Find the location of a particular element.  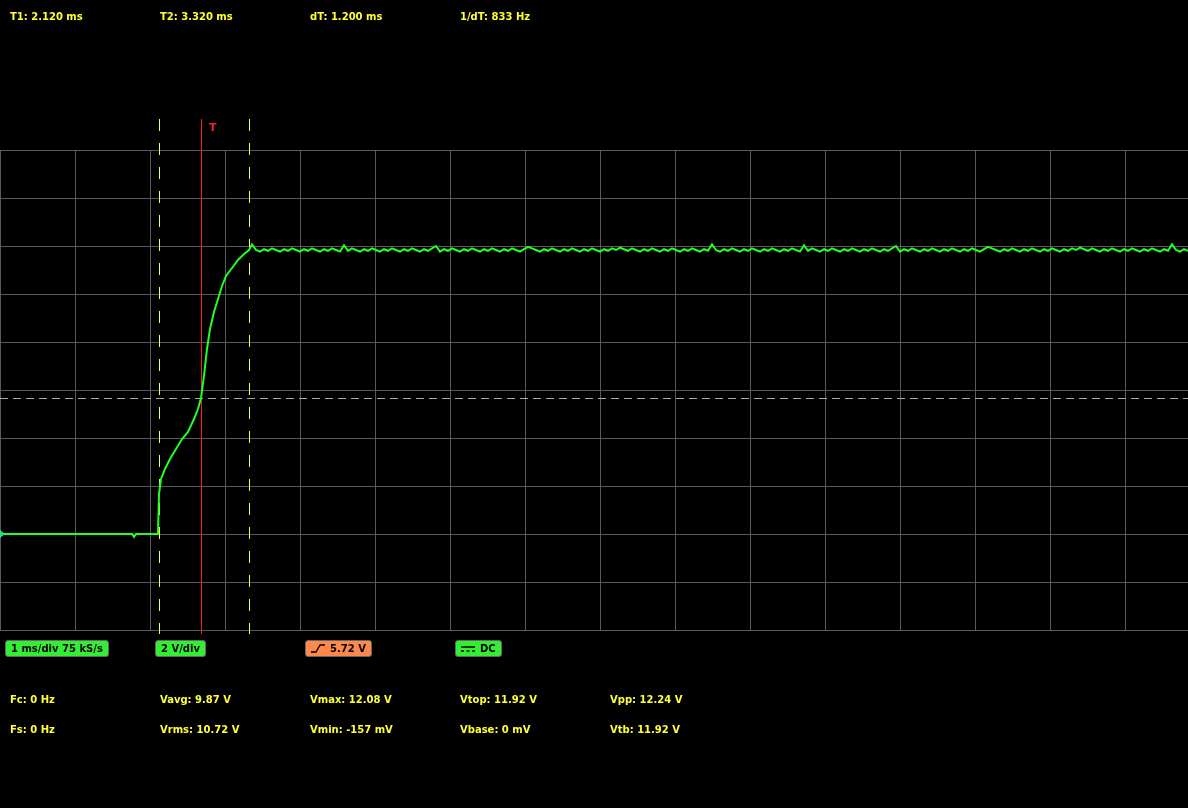

measurement-readout: Vavg: 9.87 V is located at coordinates (195, 699).